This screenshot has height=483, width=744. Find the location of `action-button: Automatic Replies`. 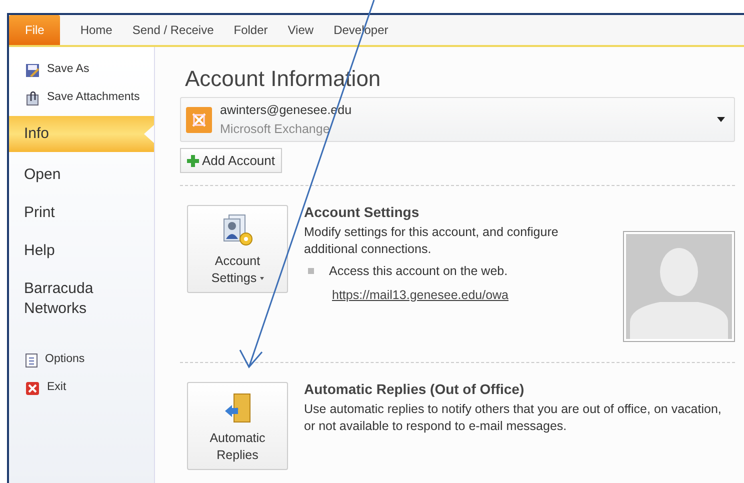

action-button: Automatic Replies is located at coordinates (237, 426).